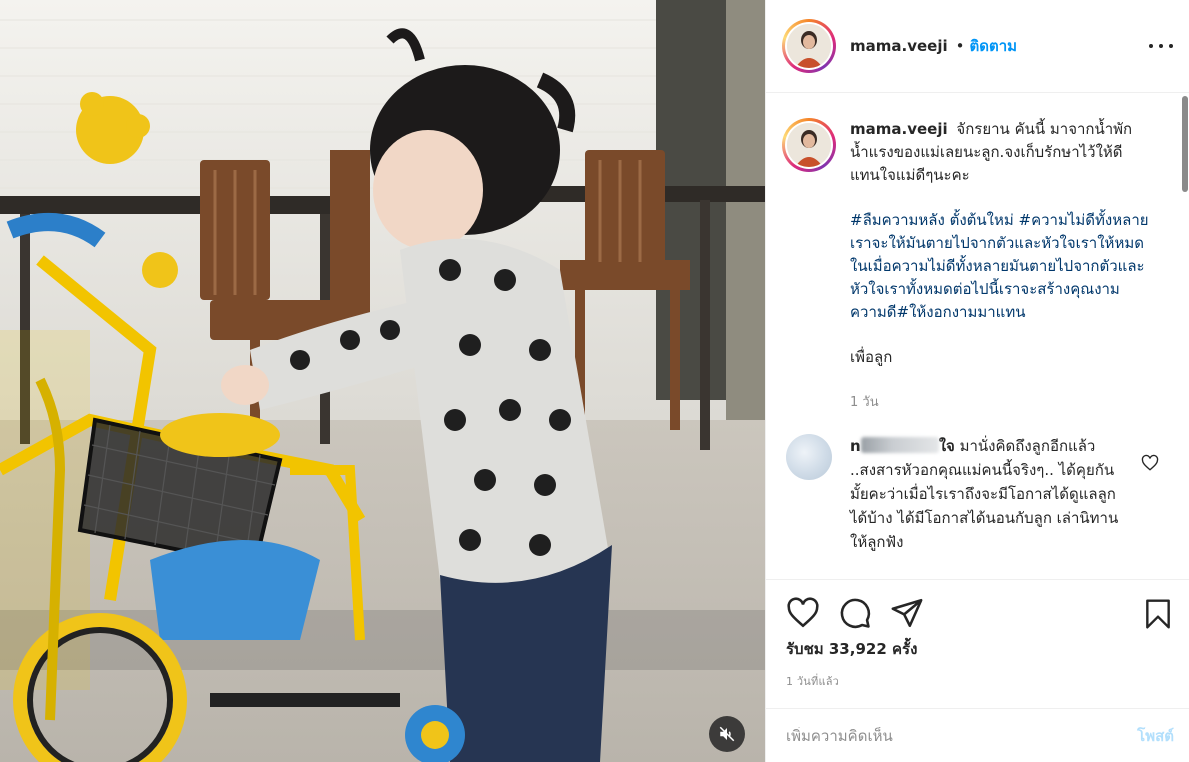  I want to click on author-username-link: mama.veeji, so click(899, 46).